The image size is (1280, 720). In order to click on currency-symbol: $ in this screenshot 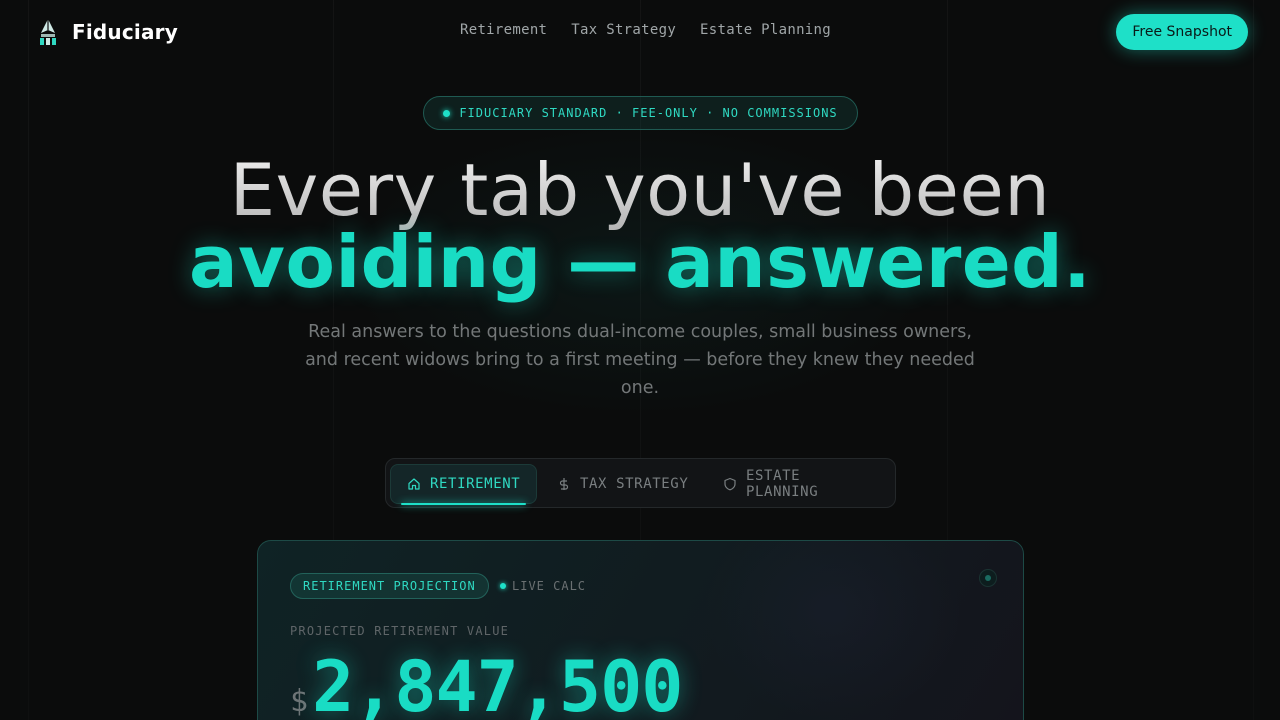, I will do `click(299, 701)`.